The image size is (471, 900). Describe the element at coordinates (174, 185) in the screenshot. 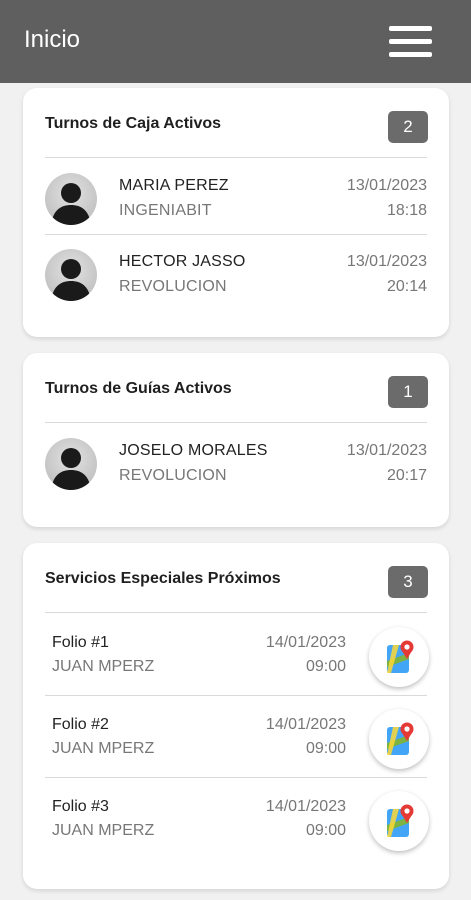

I see `shift-user-name: MARIA PEREZ` at that location.